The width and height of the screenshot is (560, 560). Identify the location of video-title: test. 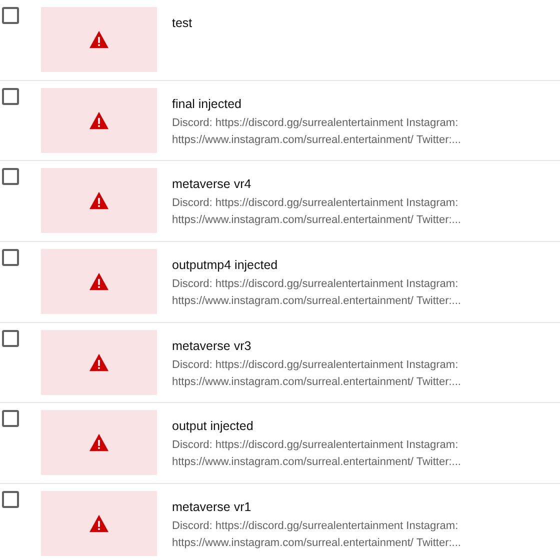
(182, 23).